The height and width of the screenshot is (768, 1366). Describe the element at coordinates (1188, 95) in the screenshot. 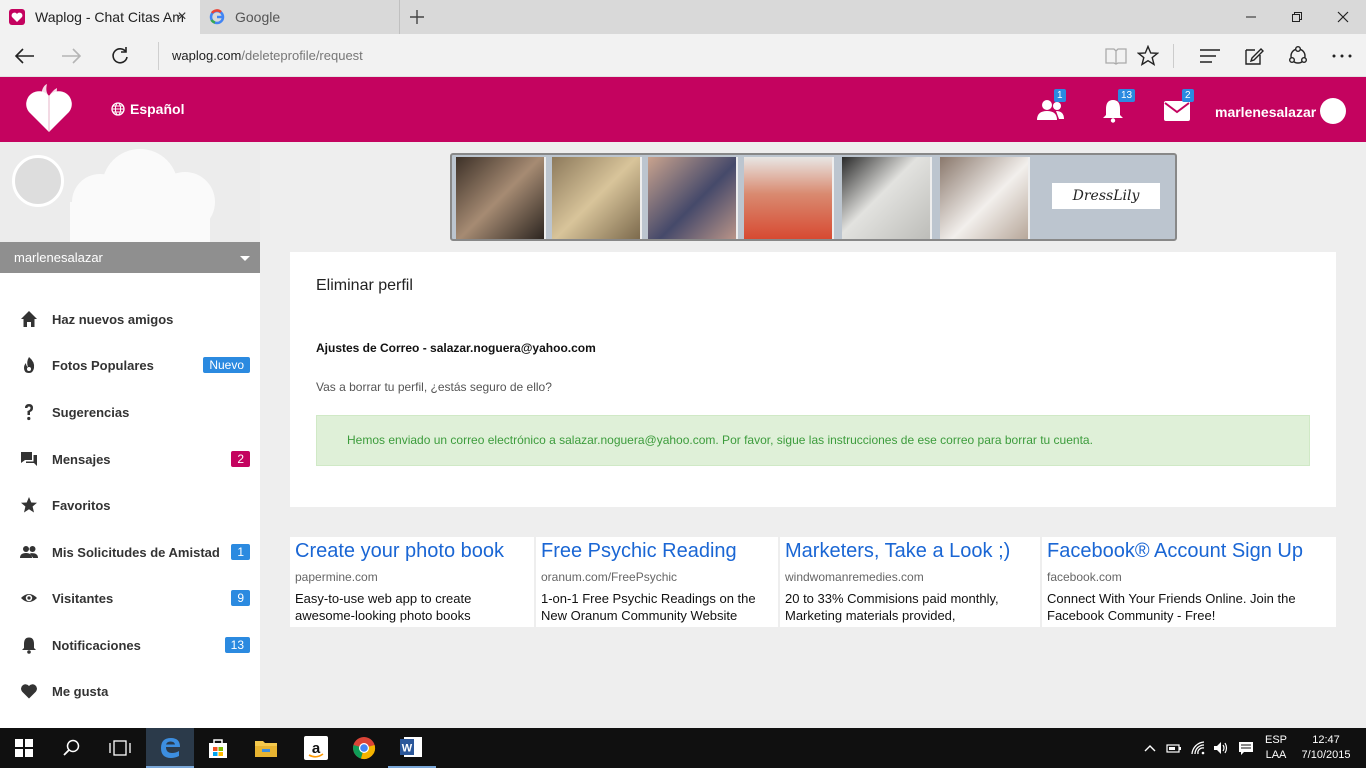

I see `messages-badge: 2` at that location.